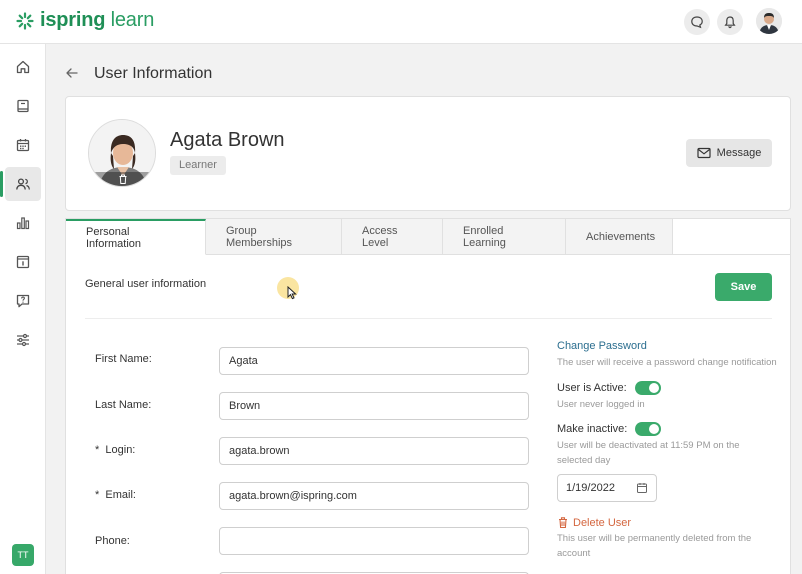 The width and height of the screenshot is (802, 574). I want to click on user-name: Agata Brown, so click(227, 140).